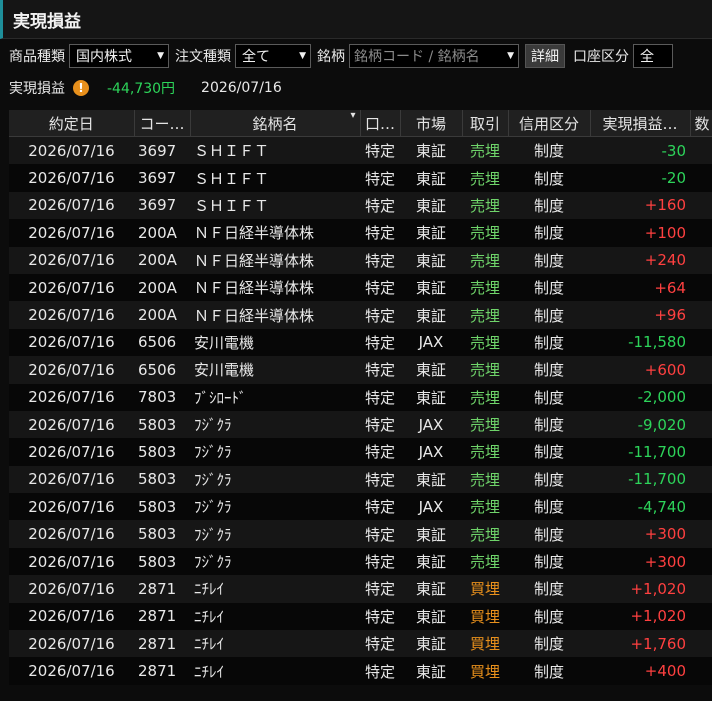 This screenshot has height=701, width=712. Describe the element at coordinates (81, 88) in the screenshot. I see `warning-icon: !` at that location.